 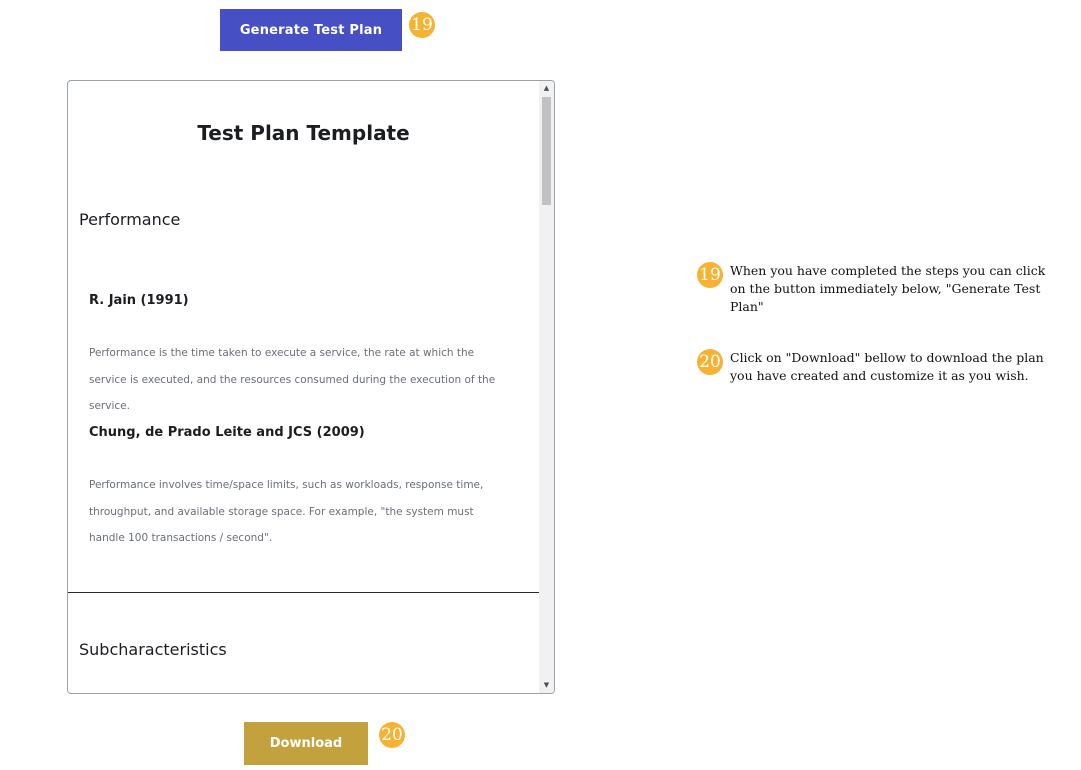 I want to click on author-heading: R. Jain (1991), so click(x=139, y=300).